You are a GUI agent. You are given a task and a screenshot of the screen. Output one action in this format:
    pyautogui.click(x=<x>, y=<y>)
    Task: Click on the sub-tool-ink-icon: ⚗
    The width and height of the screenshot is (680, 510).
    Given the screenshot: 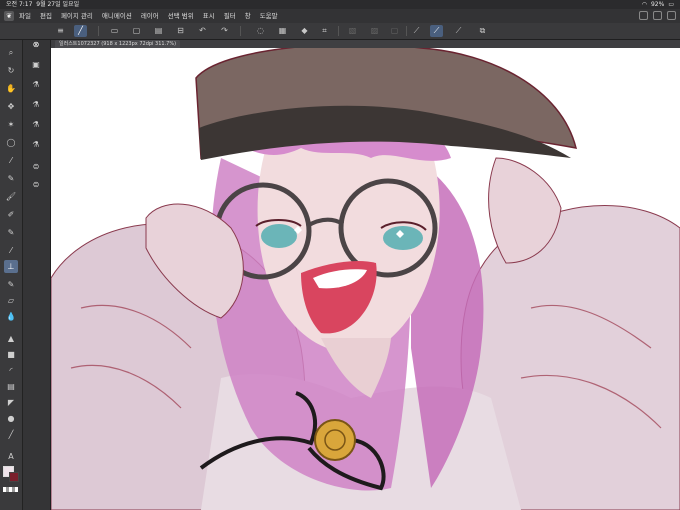 What is the action you would take?
    pyautogui.click(x=36, y=144)
    